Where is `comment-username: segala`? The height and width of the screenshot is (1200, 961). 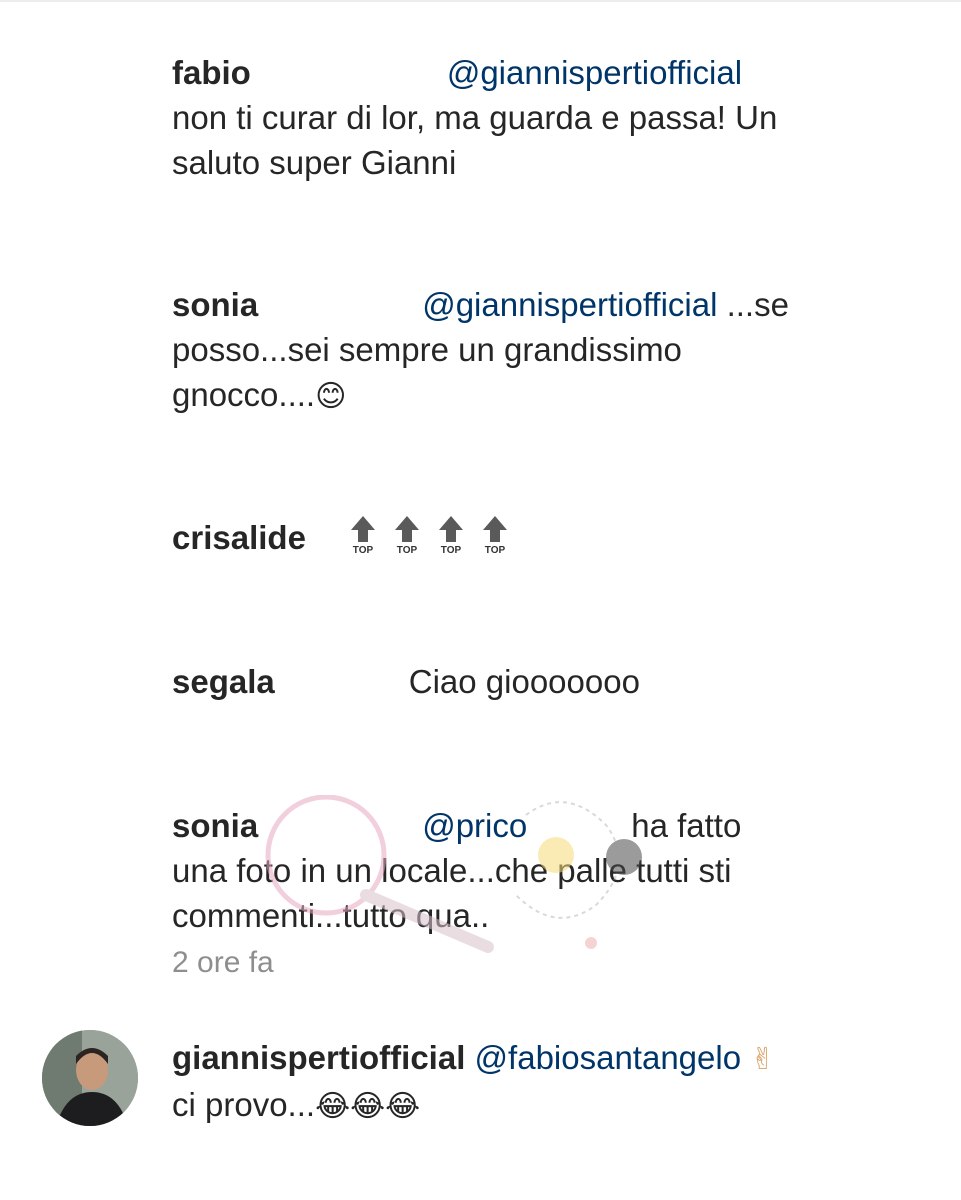 comment-username: segala is located at coordinates (223, 681).